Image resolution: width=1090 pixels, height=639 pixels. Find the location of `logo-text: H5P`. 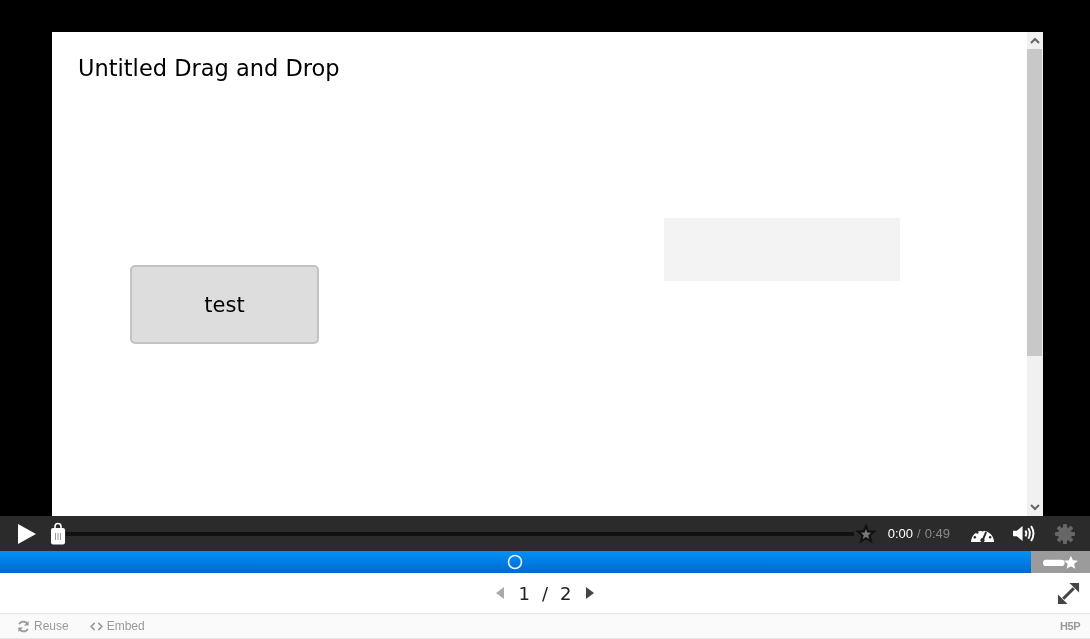

logo-text: H5P is located at coordinates (1070, 626).